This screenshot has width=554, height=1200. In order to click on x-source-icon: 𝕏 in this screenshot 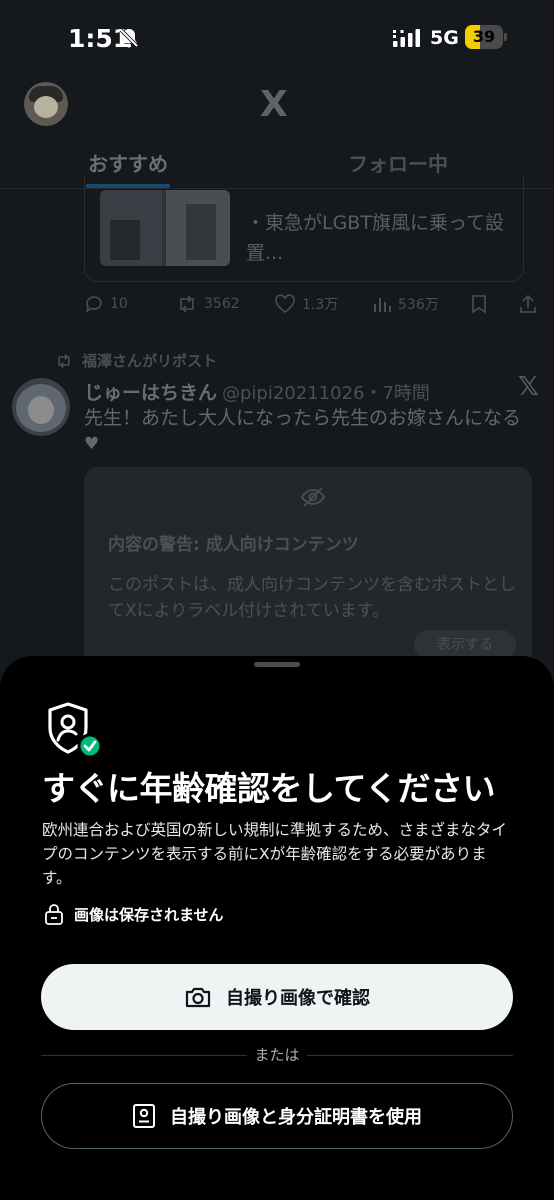, I will do `click(528, 387)`.